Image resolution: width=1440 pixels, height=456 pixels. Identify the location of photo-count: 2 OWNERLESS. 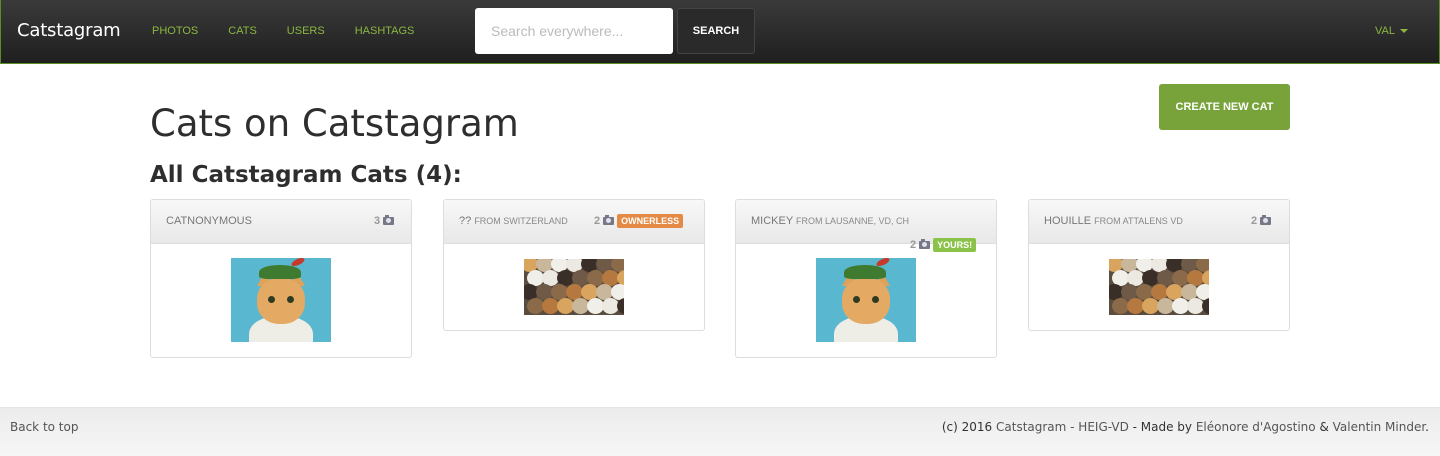
(639, 221).